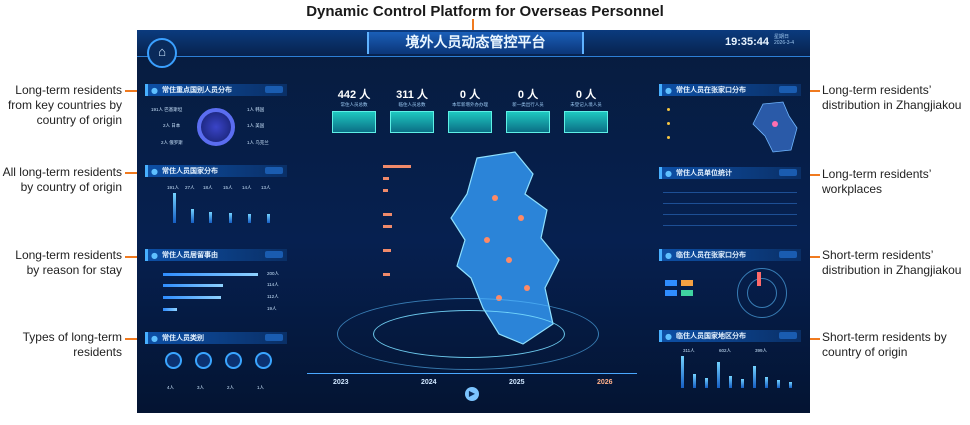 This screenshot has width=970, height=425. What do you see at coordinates (762, 293) in the screenshot?
I see `radar-ring` at bounding box center [762, 293].